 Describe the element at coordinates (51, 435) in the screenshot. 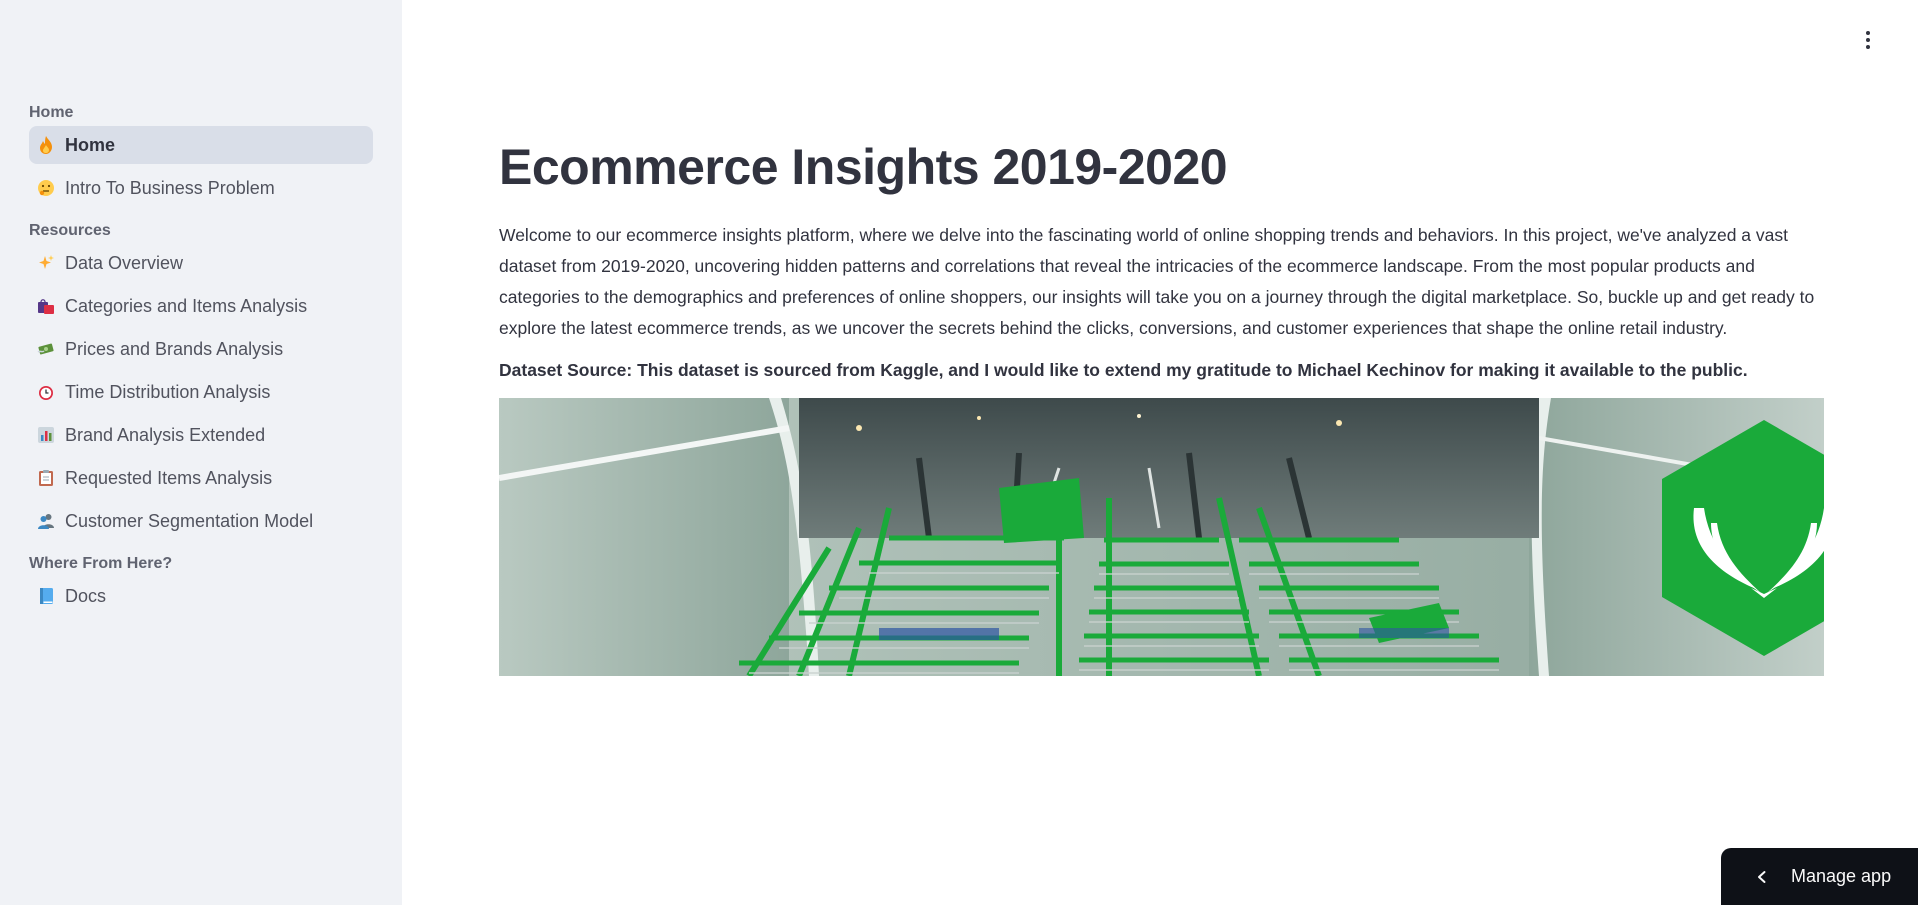

I see `bar-chart-icon` at that location.